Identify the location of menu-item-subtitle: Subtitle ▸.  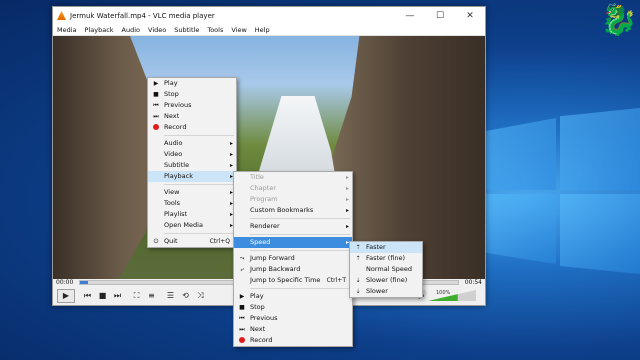
(192, 165).